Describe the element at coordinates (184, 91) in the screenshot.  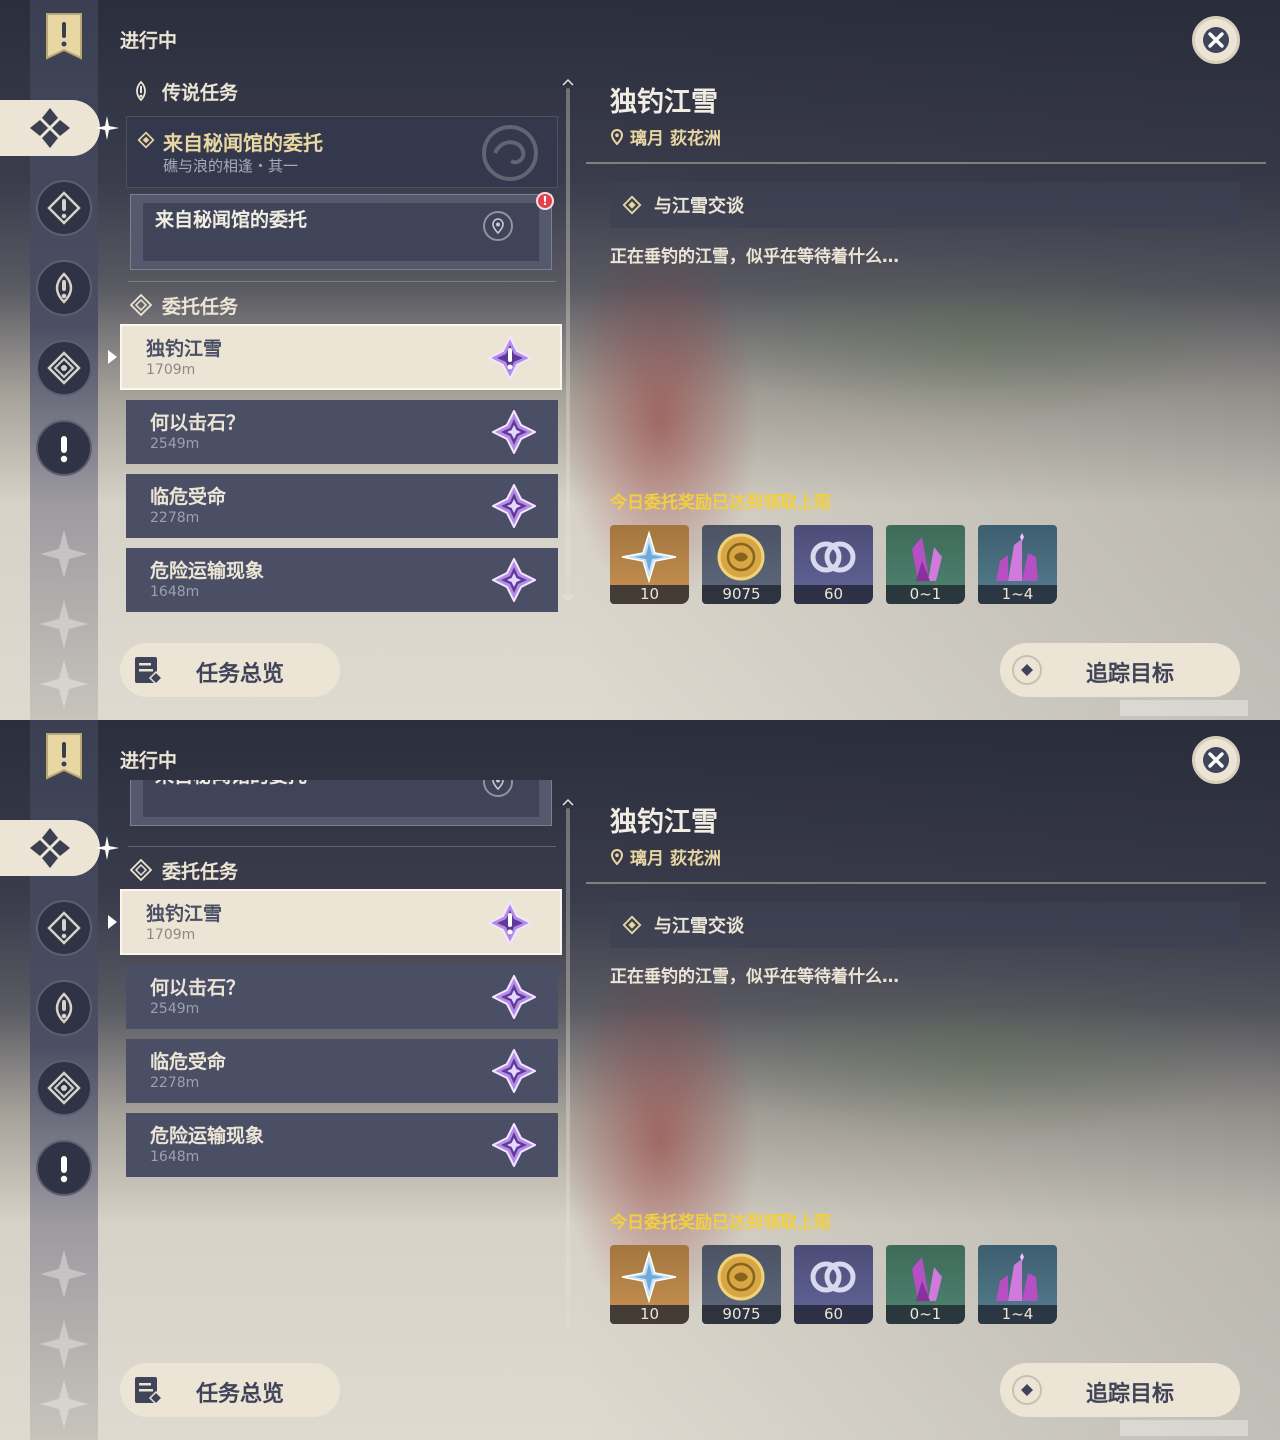
I see `legend-category-header: 传说任务` at that location.